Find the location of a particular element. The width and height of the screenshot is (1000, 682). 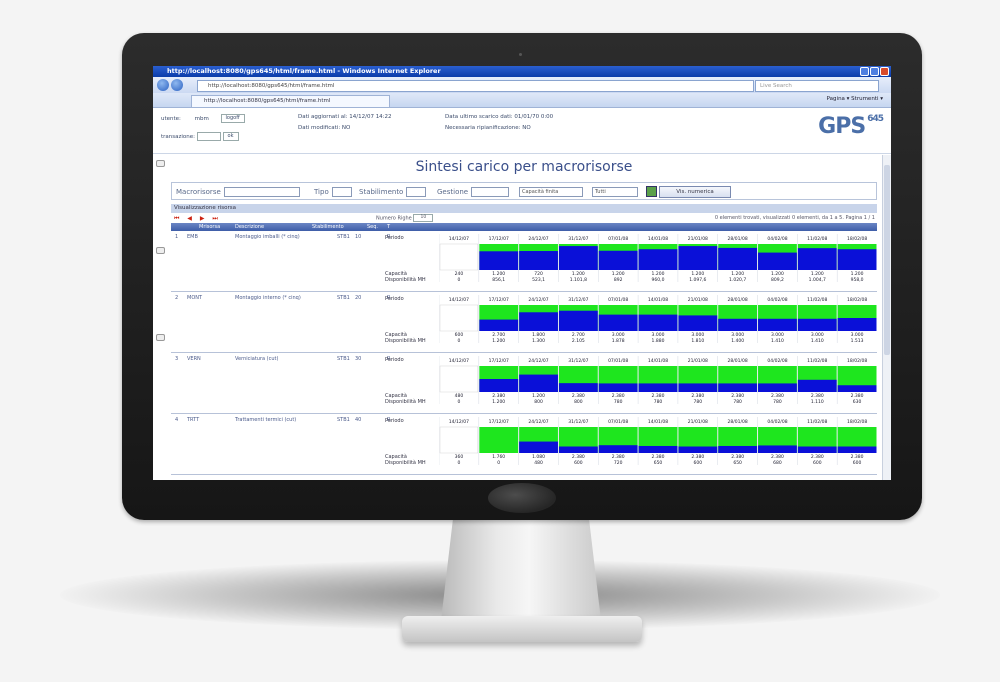

vertical-scrollbar is located at coordinates (886, 317).